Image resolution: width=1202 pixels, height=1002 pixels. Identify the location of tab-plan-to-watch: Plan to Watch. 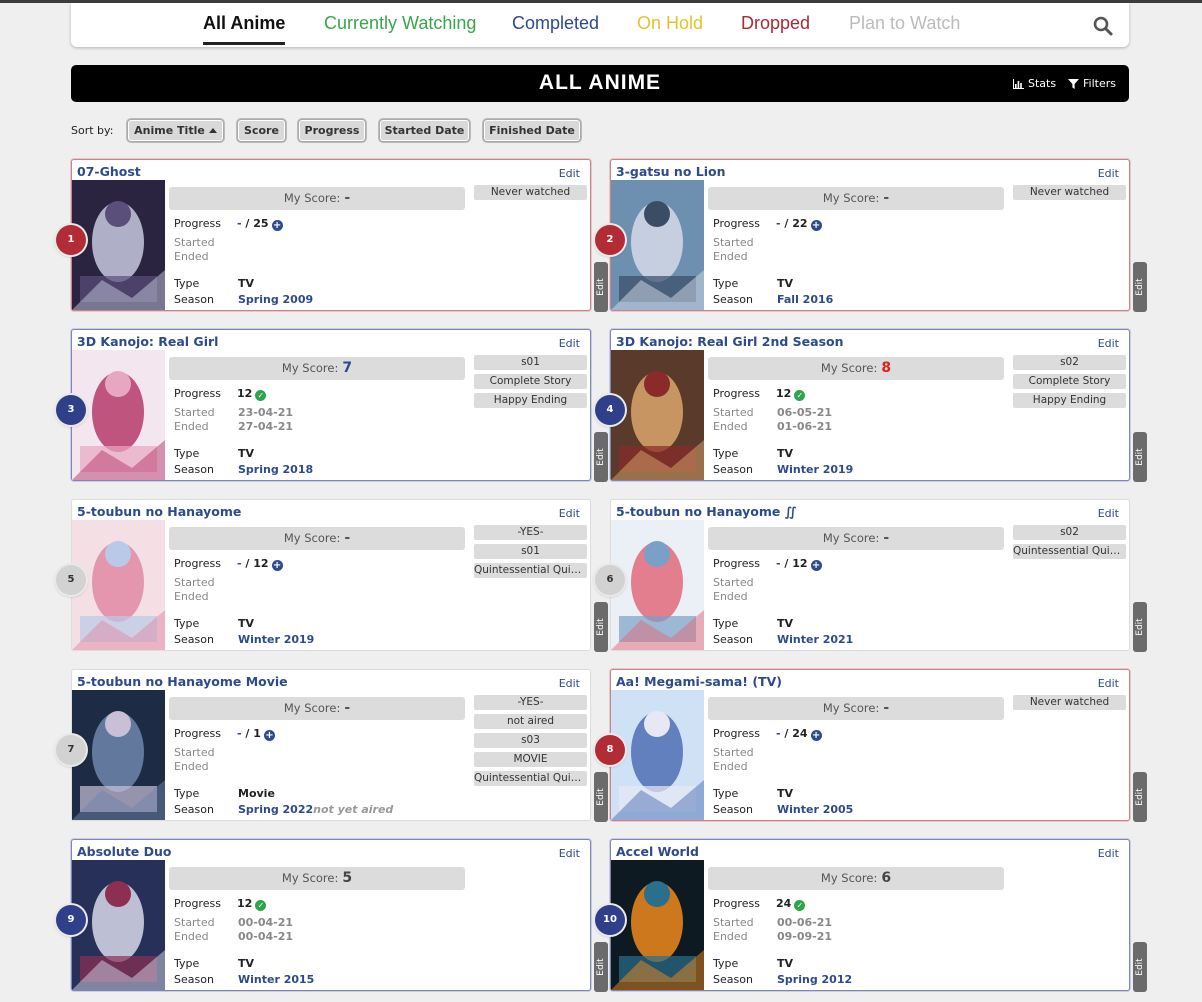
(904, 23).